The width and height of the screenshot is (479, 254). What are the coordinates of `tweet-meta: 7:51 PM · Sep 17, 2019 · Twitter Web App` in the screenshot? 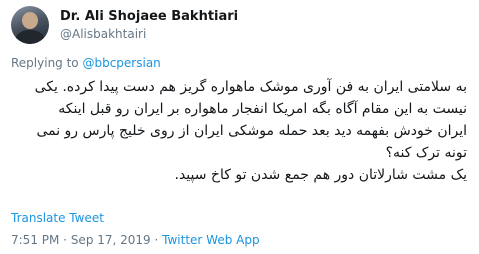 It's located at (135, 240).